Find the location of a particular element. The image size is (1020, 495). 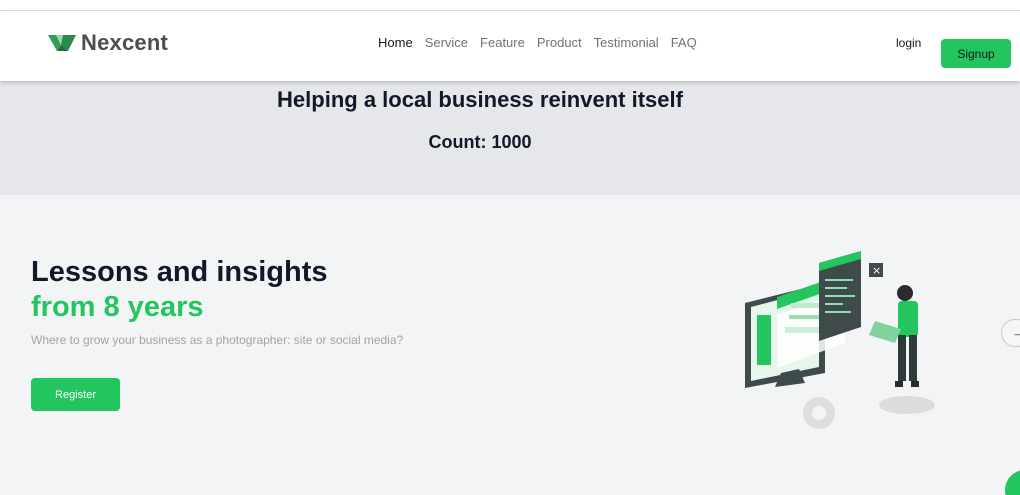

nav-product: Product is located at coordinates (559, 42).